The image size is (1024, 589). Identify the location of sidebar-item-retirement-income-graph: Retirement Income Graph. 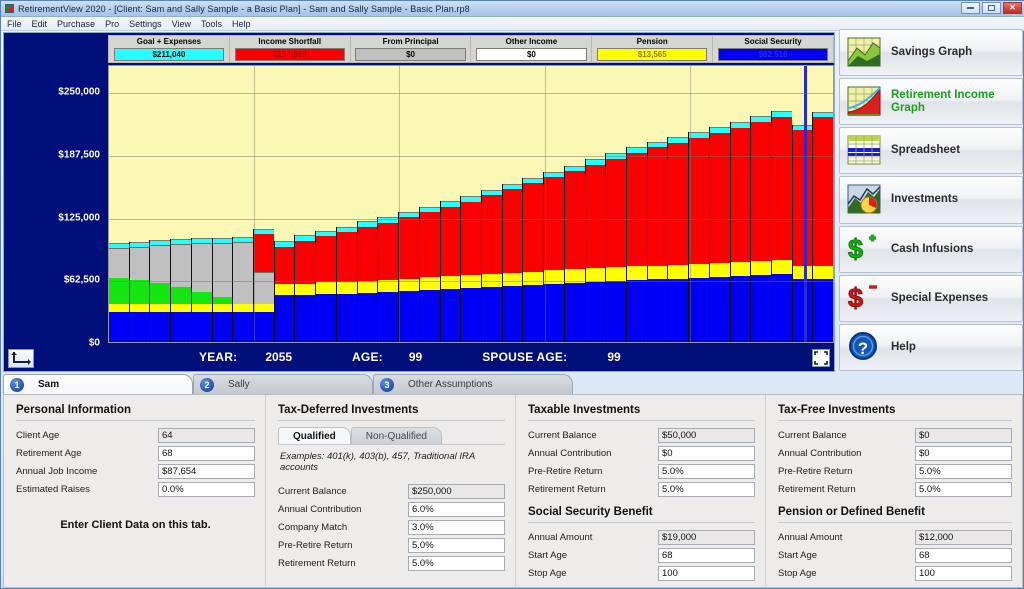
(931, 102).